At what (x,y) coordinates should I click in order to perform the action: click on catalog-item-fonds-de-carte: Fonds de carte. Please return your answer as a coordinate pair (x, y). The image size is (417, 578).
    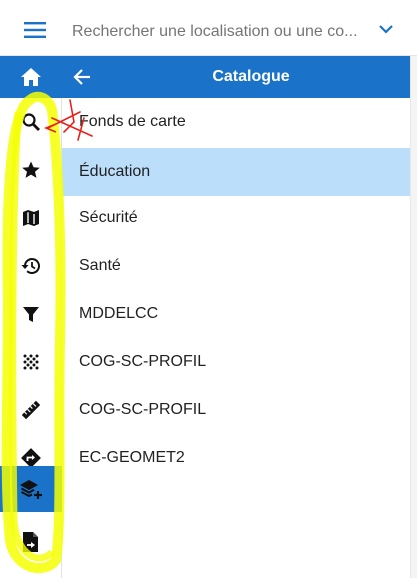
    Looking at the image, I should click on (236, 122).